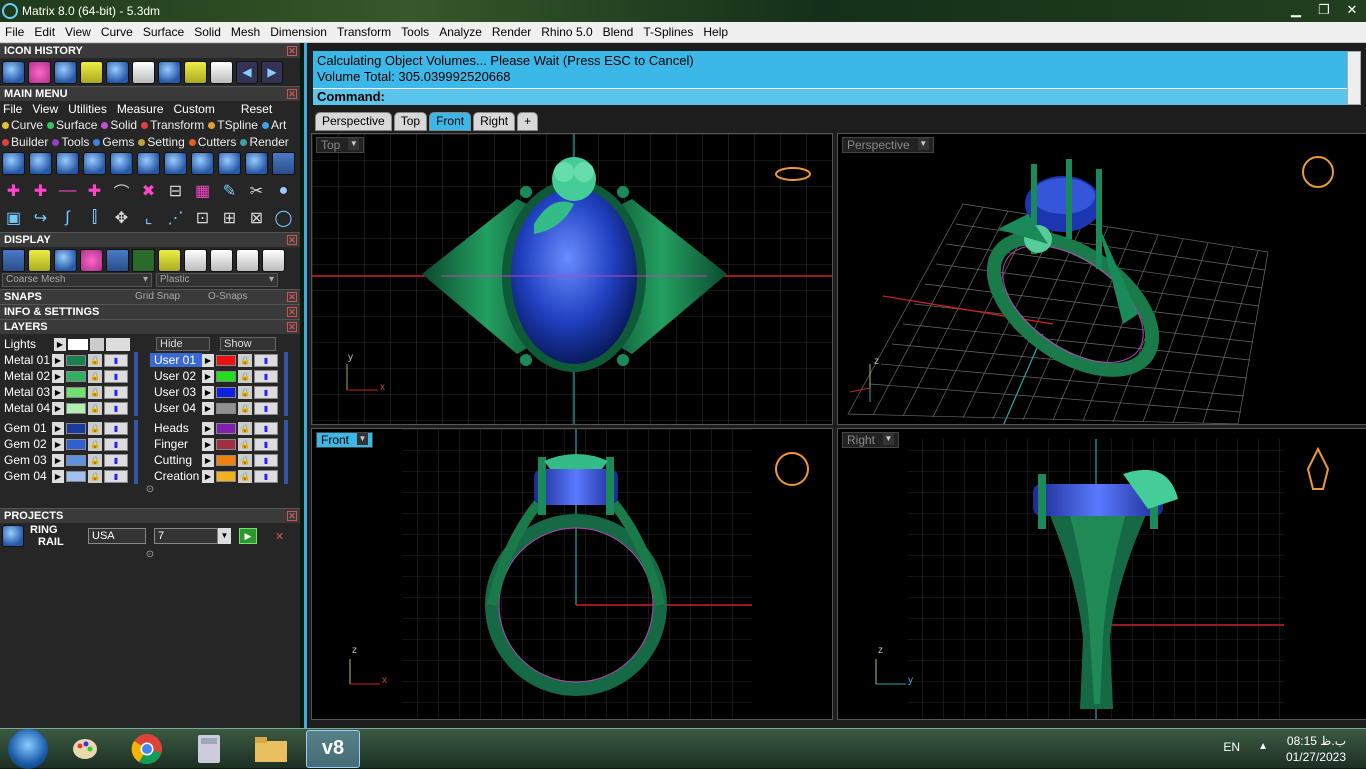  I want to click on layer-name: User 04, so click(176, 408).